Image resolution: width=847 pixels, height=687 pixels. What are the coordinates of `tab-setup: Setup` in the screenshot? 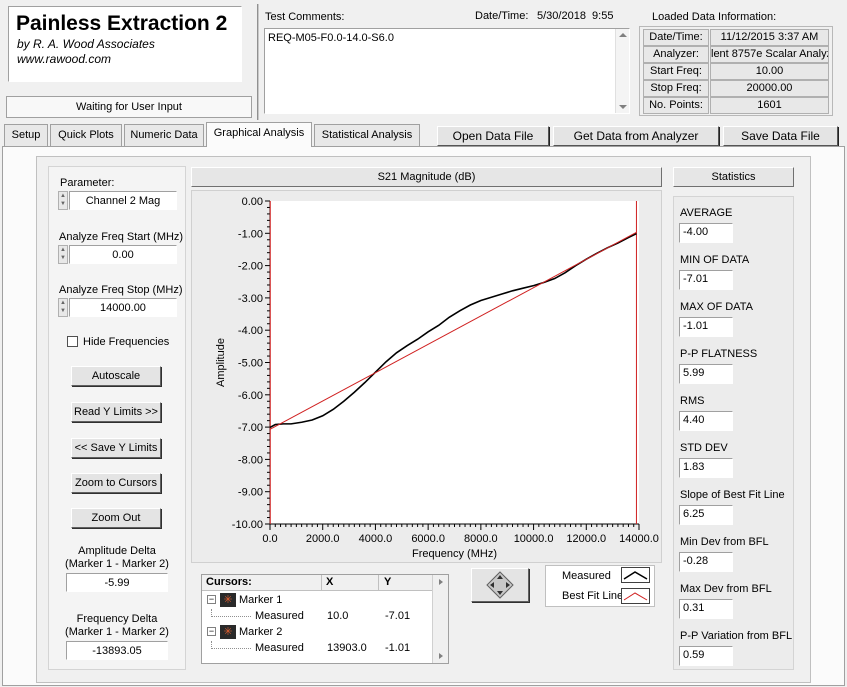 It's located at (26, 135).